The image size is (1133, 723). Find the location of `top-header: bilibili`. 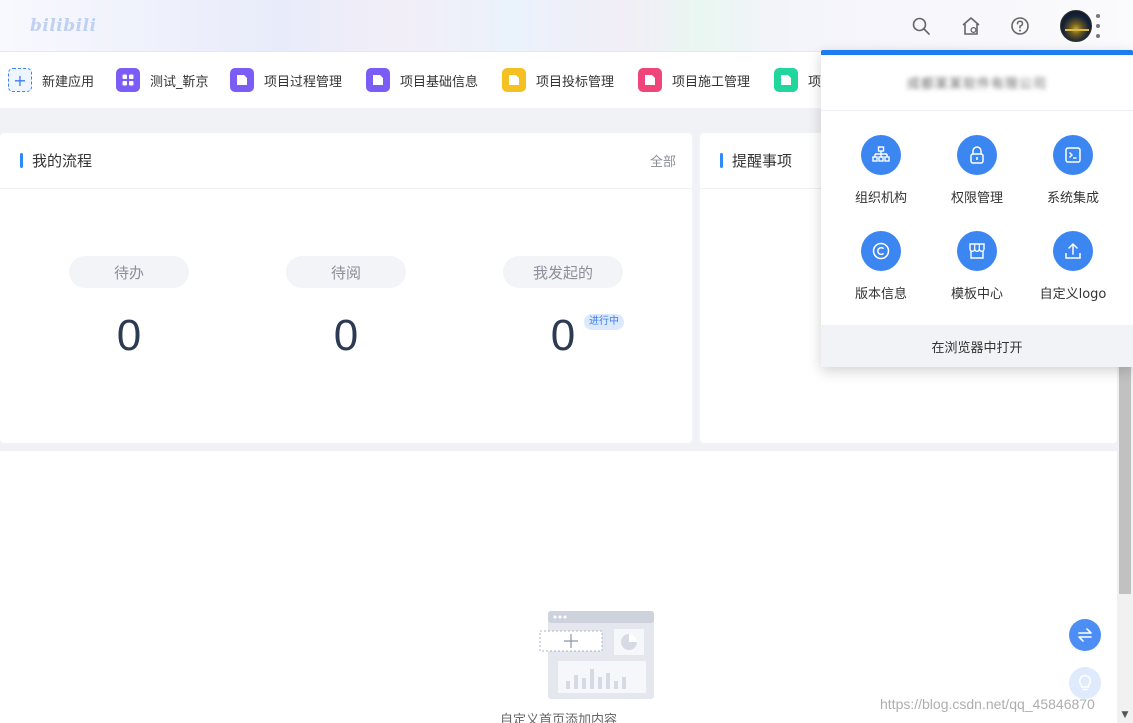

top-header: bilibili is located at coordinates (566, 26).